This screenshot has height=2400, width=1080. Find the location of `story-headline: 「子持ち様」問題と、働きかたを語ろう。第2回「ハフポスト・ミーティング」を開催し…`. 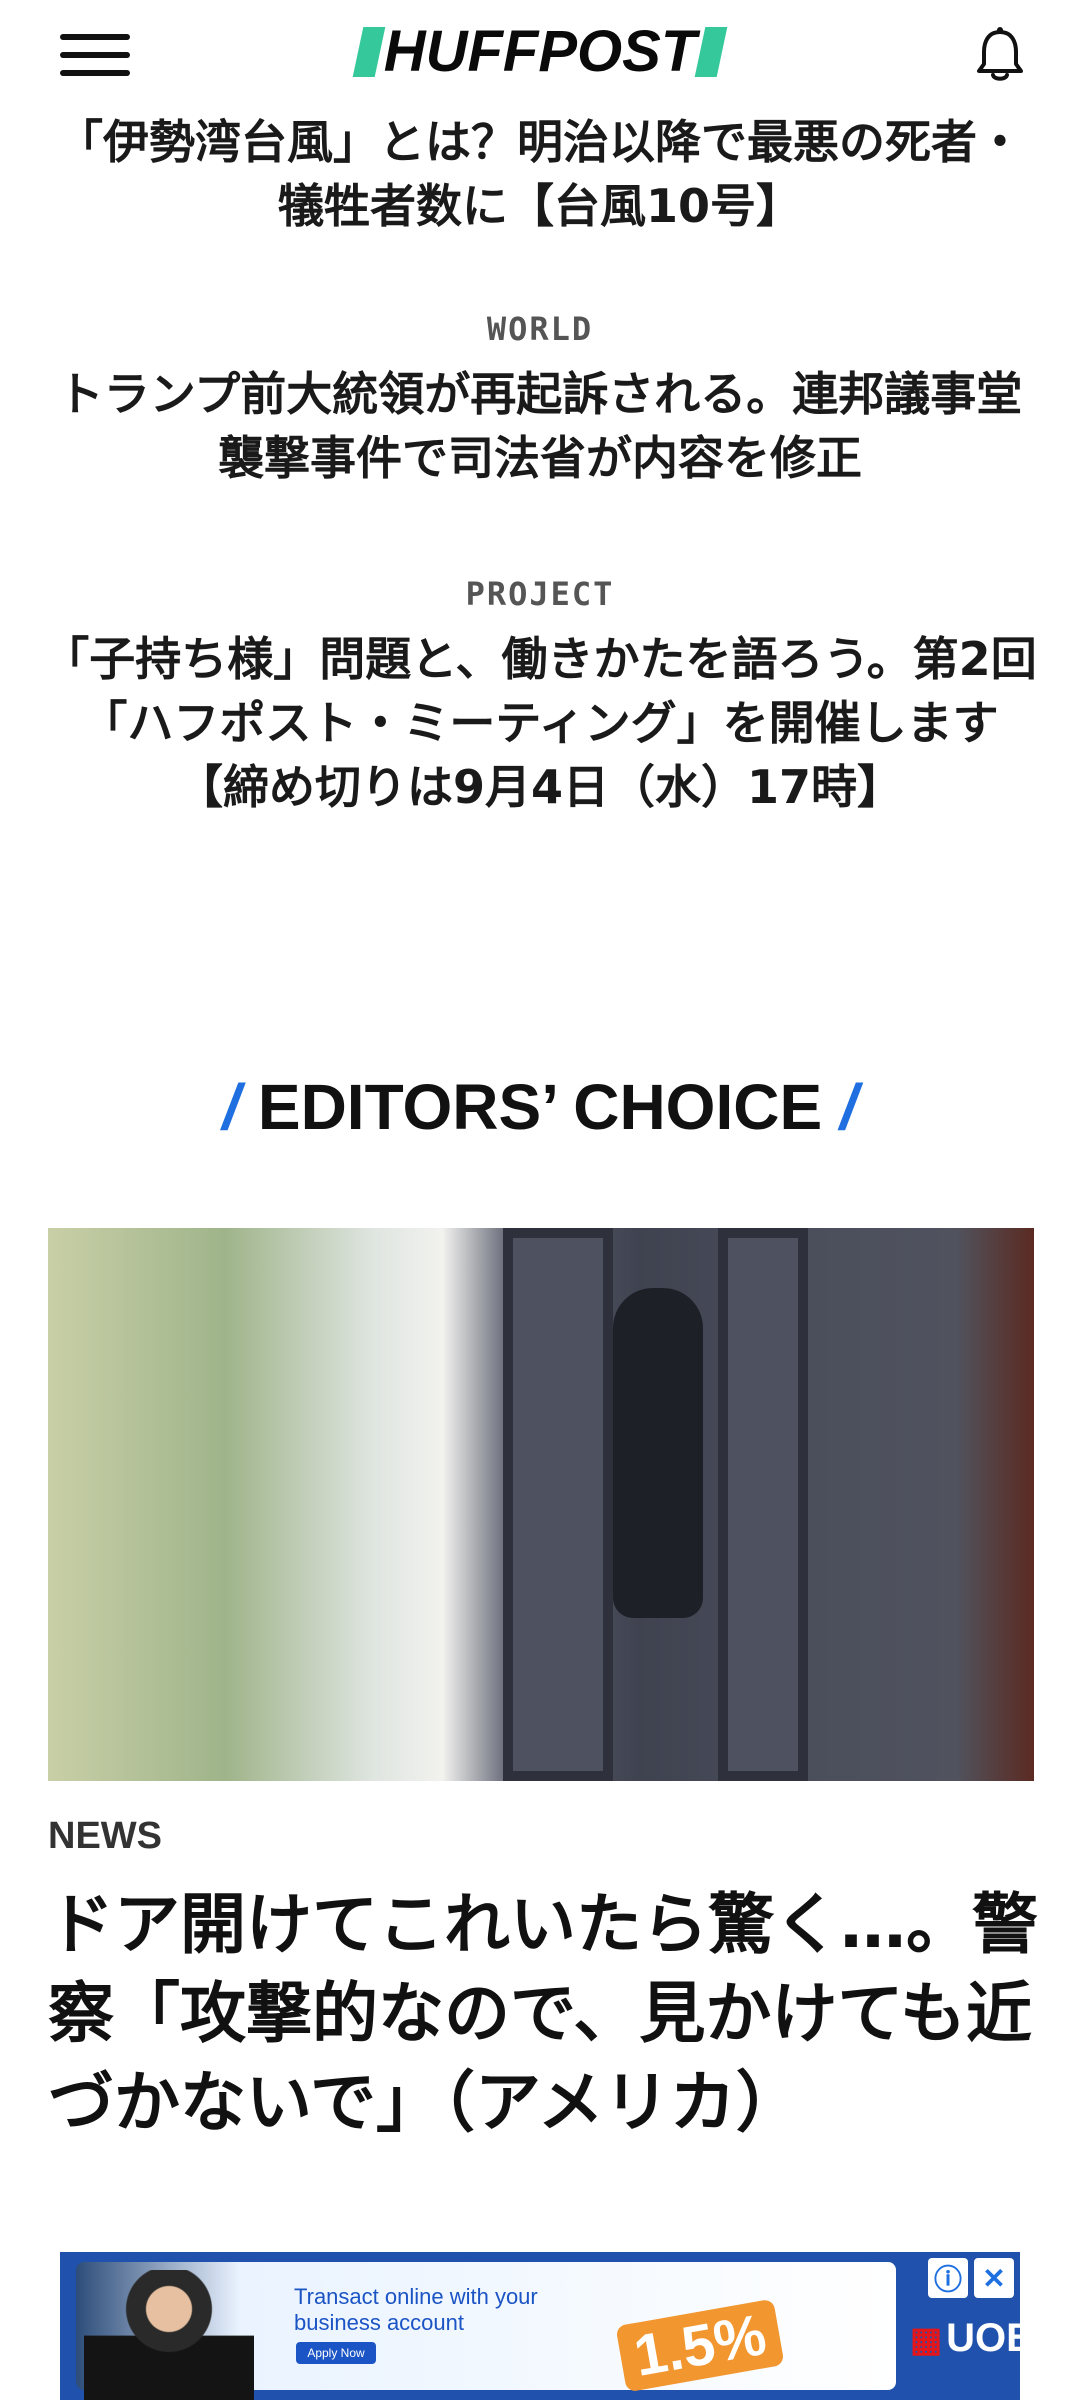

story-headline: 「子持ち様」問題と、働きかたを語ろう。第2回「ハフポスト・ミーティング」を開催し… is located at coordinates (540, 723).